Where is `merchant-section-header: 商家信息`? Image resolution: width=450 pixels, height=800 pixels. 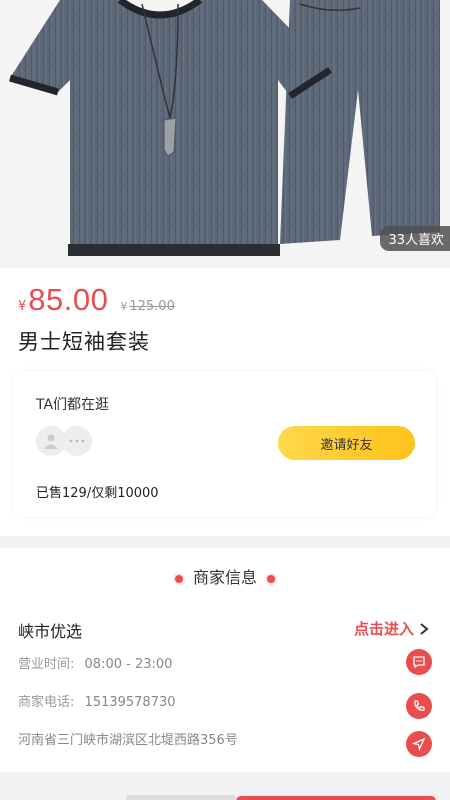
merchant-section-header: 商家信息 is located at coordinates (225, 576).